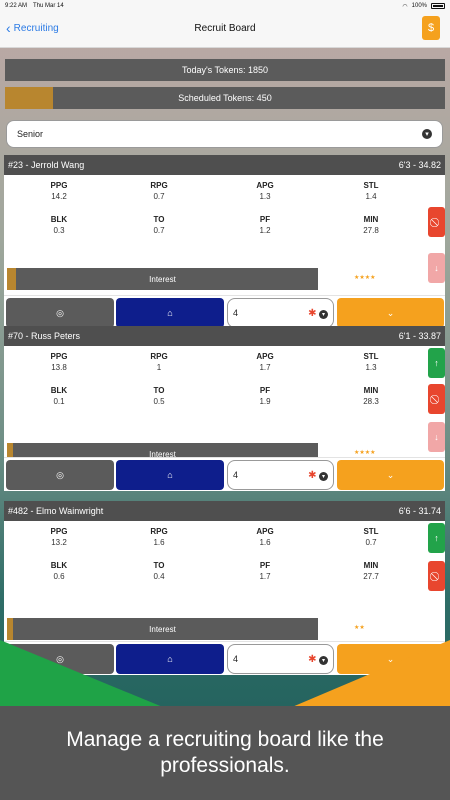  What do you see at coordinates (371, 185) in the screenshot?
I see `stat-stl-label: STL` at bounding box center [371, 185].